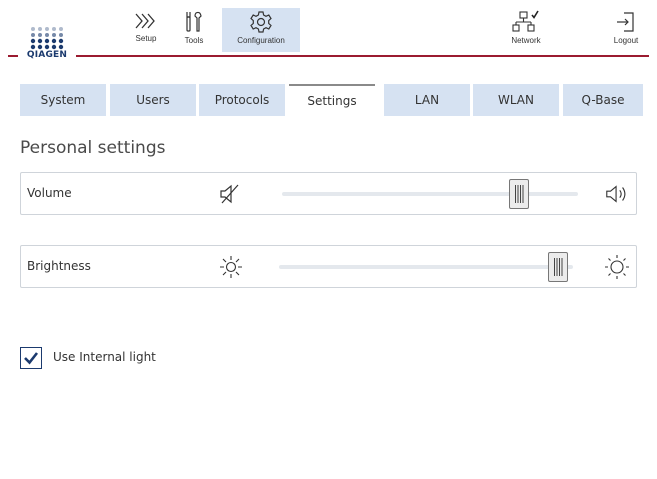 The height and width of the screenshot is (479, 657). What do you see at coordinates (617, 267) in the screenshot?
I see `sun-bright-icon` at bounding box center [617, 267].